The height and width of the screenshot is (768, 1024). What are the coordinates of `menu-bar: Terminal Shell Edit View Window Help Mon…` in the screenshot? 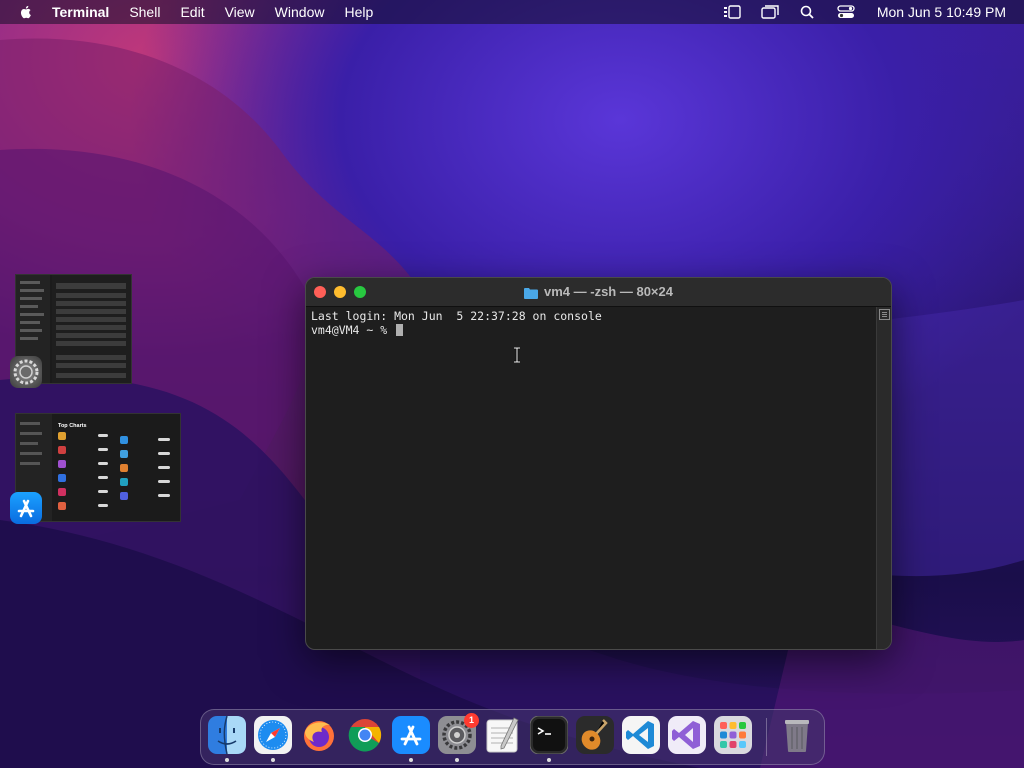 It's located at (512, 12).